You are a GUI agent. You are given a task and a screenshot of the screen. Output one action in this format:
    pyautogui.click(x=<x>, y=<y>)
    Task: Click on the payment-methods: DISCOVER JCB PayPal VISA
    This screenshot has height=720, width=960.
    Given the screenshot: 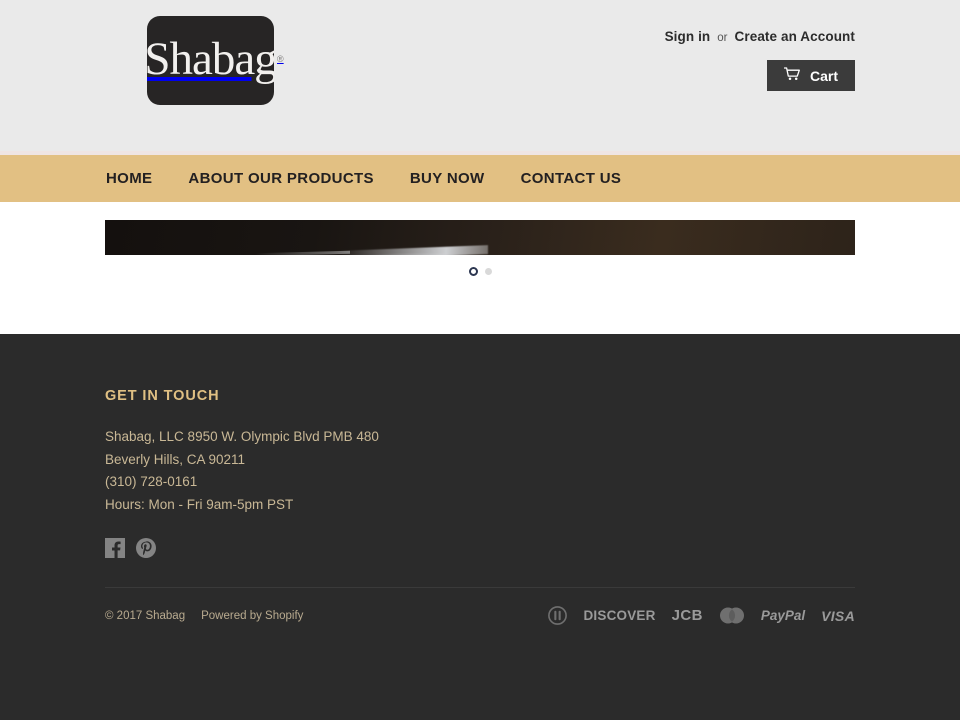 What is the action you would take?
    pyautogui.click(x=693, y=615)
    